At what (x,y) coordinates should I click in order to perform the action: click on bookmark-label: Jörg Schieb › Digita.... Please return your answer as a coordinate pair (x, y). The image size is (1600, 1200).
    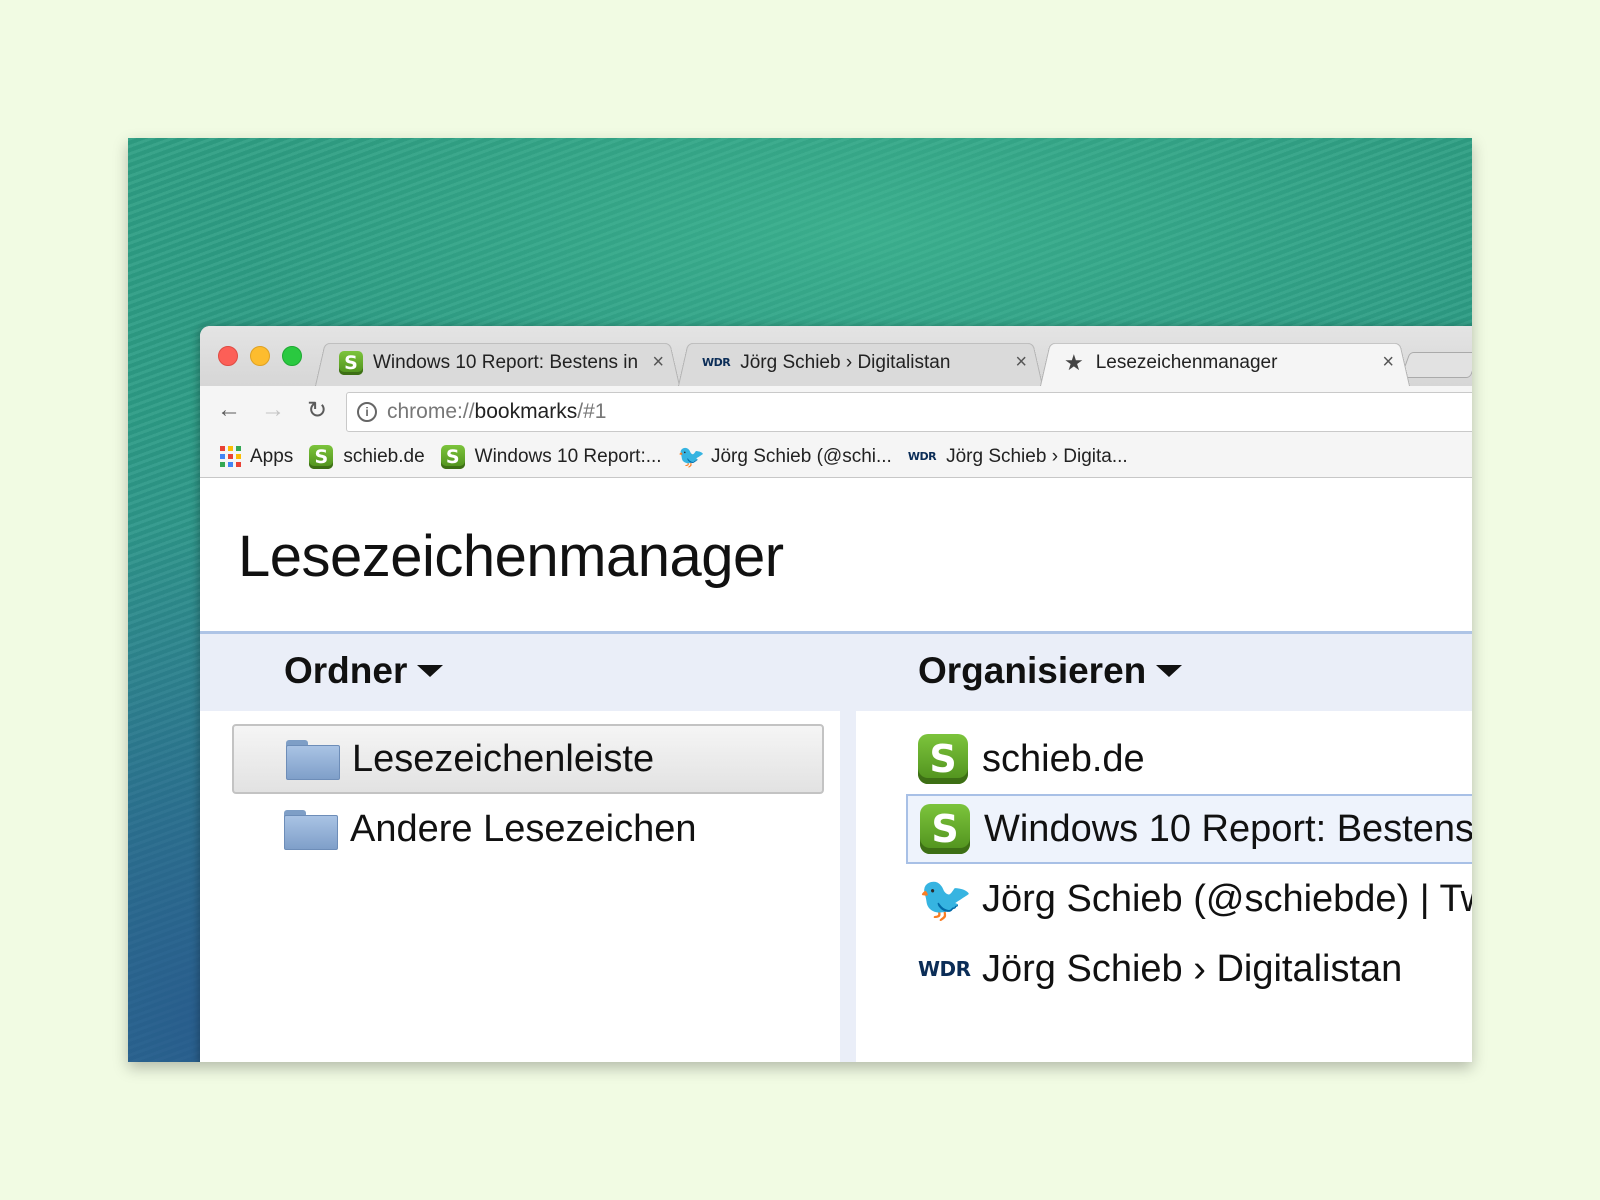
    Looking at the image, I should click on (1037, 456).